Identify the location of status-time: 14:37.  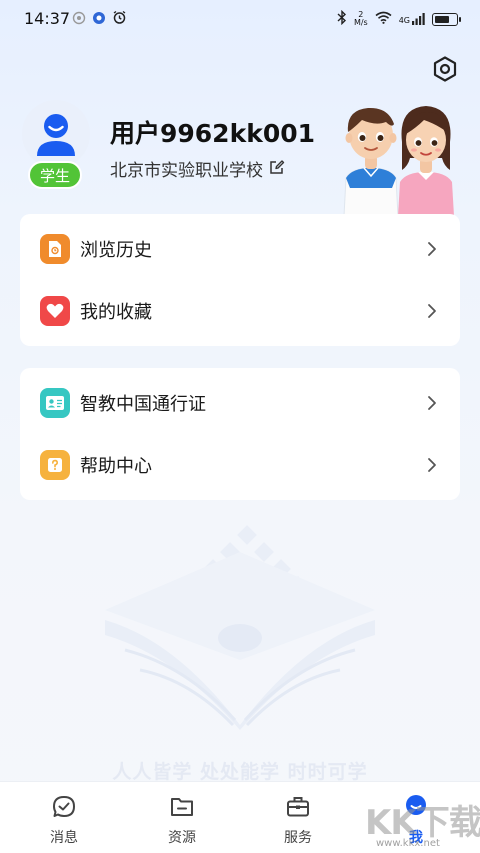
(47, 18).